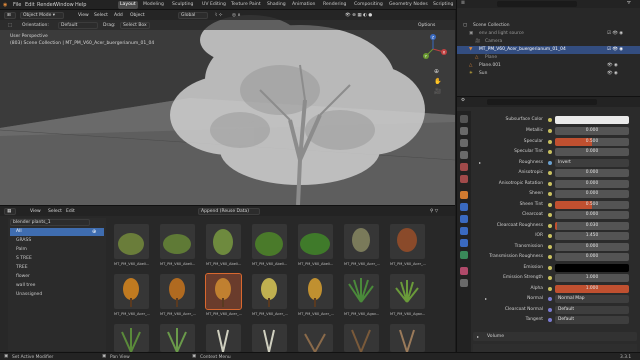  I want to click on category-tree: TREE, so click(57, 268).